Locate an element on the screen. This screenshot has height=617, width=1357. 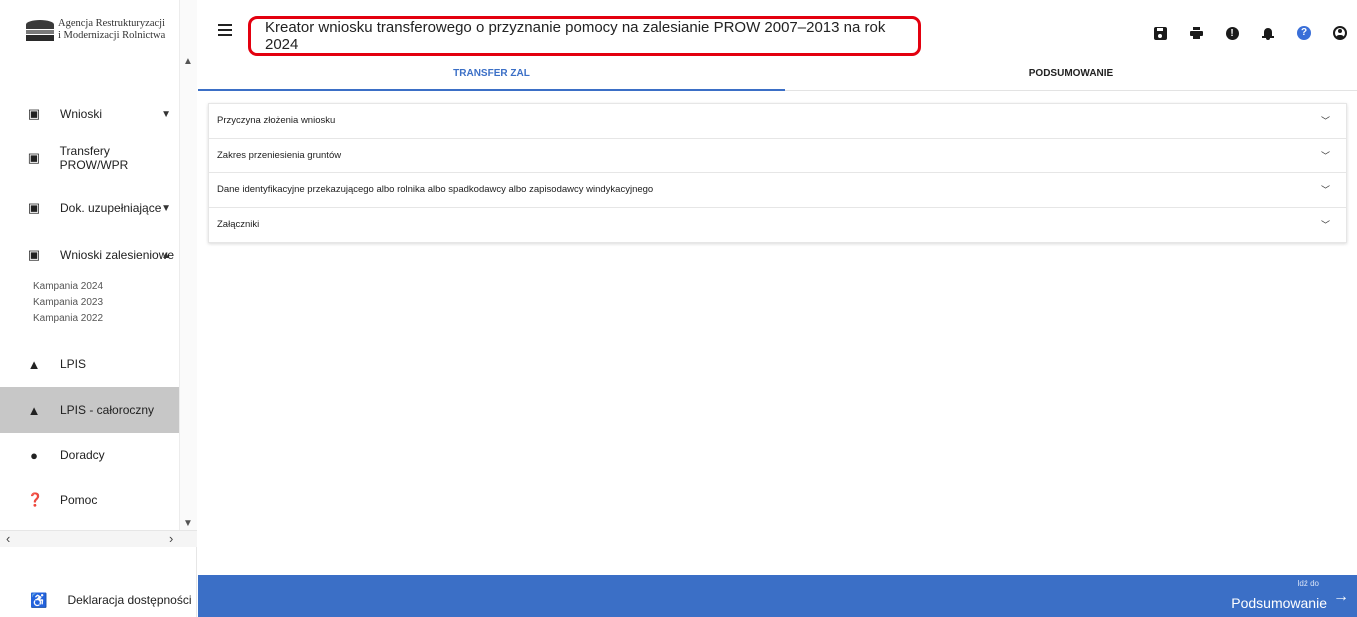
section-label: Przyczyna złożenia wniosku is located at coordinates (276, 121).